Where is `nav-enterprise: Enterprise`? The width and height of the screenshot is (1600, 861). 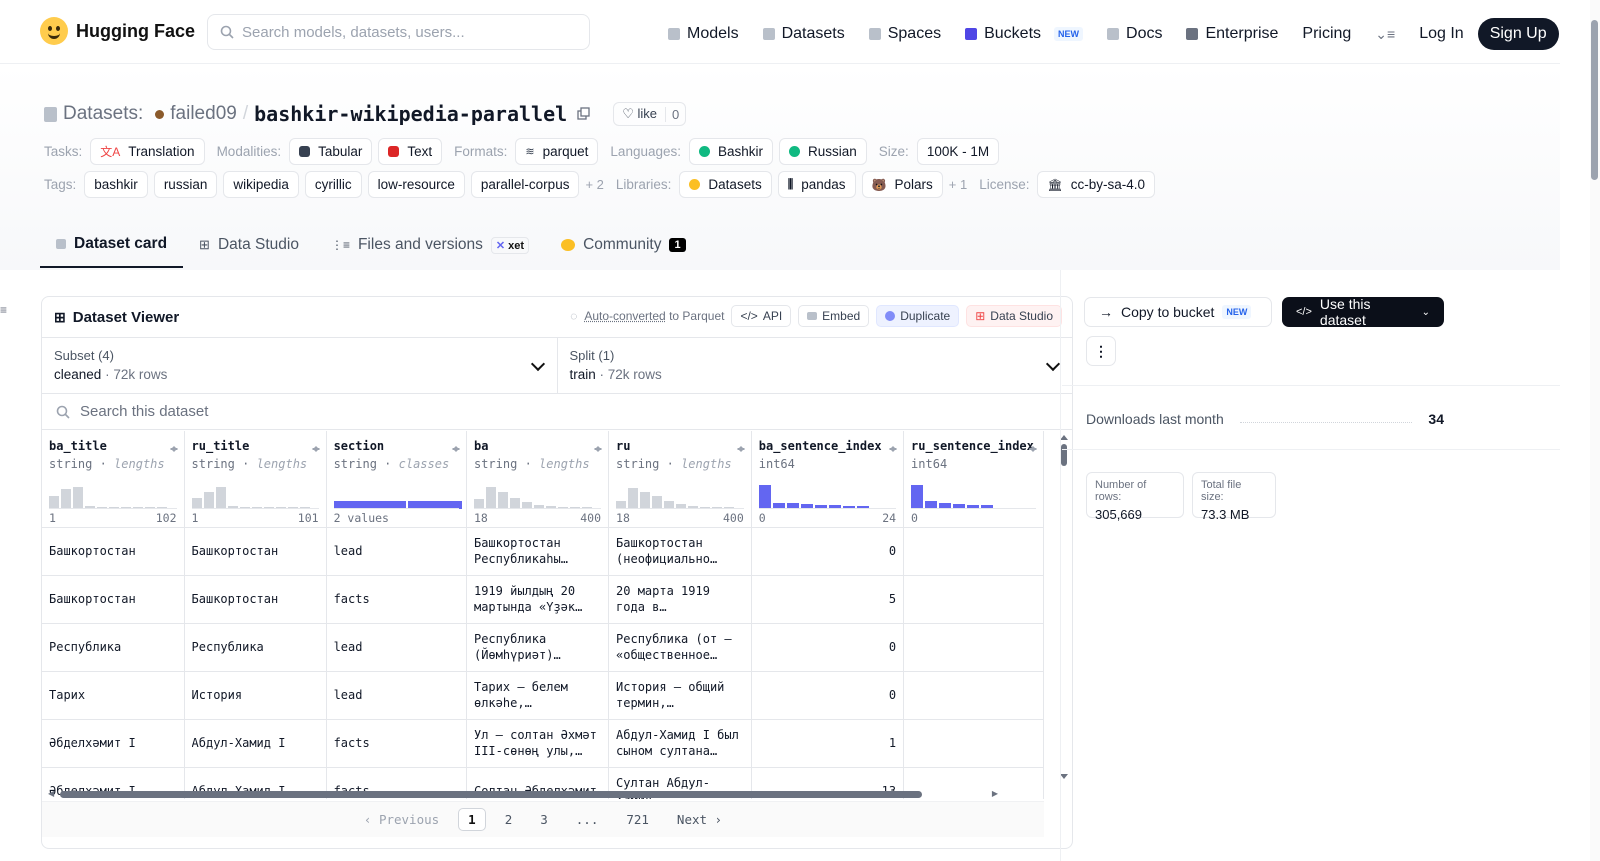
nav-enterprise: Enterprise is located at coordinates (1232, 34).